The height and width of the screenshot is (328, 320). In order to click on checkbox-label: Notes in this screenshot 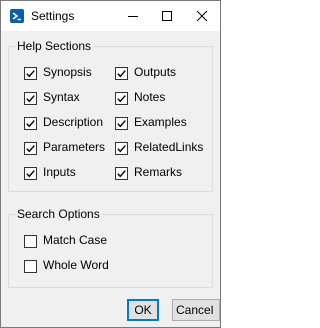, I will do `click(150, 97)`.